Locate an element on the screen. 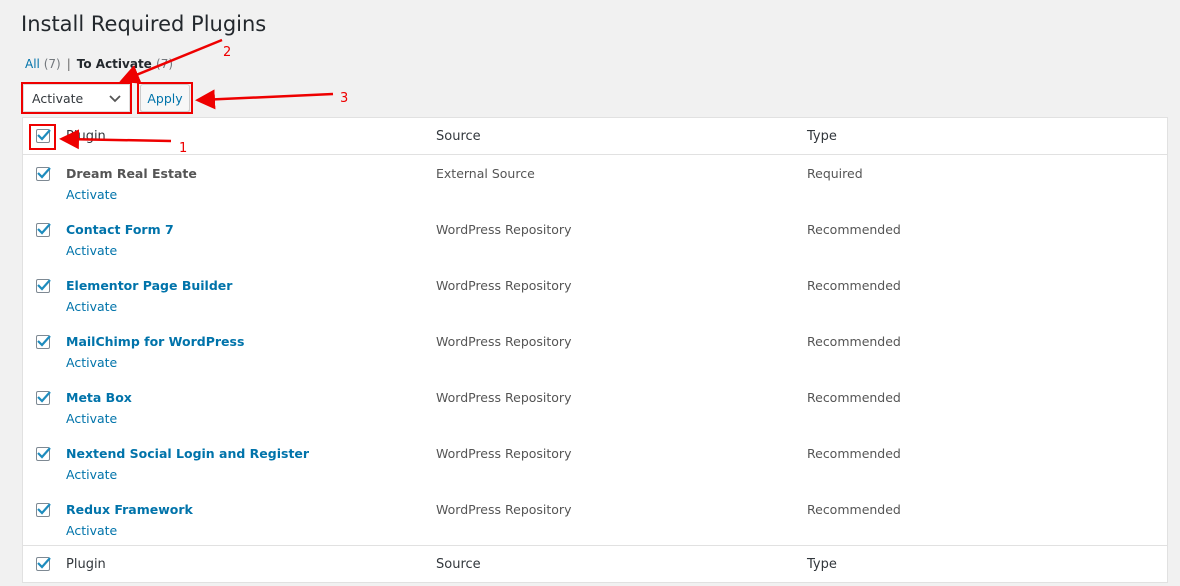 This screenshot has height=586, width=1180. column-header-plugin: Plugin is located at coordinates (86, 136).